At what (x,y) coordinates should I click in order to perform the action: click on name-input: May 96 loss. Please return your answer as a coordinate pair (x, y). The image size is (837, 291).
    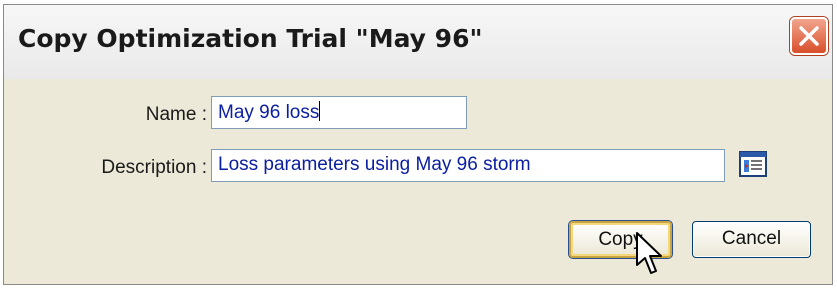
    Looking at the image, I should click on (339, 112).